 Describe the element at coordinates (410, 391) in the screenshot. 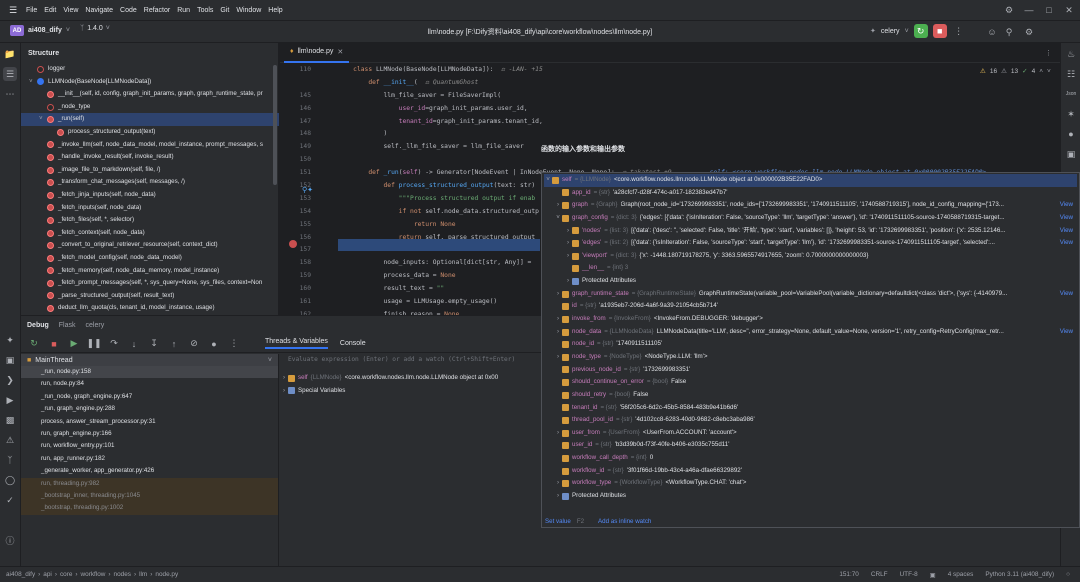

I see `variable-row: › Special Variables` at that location.